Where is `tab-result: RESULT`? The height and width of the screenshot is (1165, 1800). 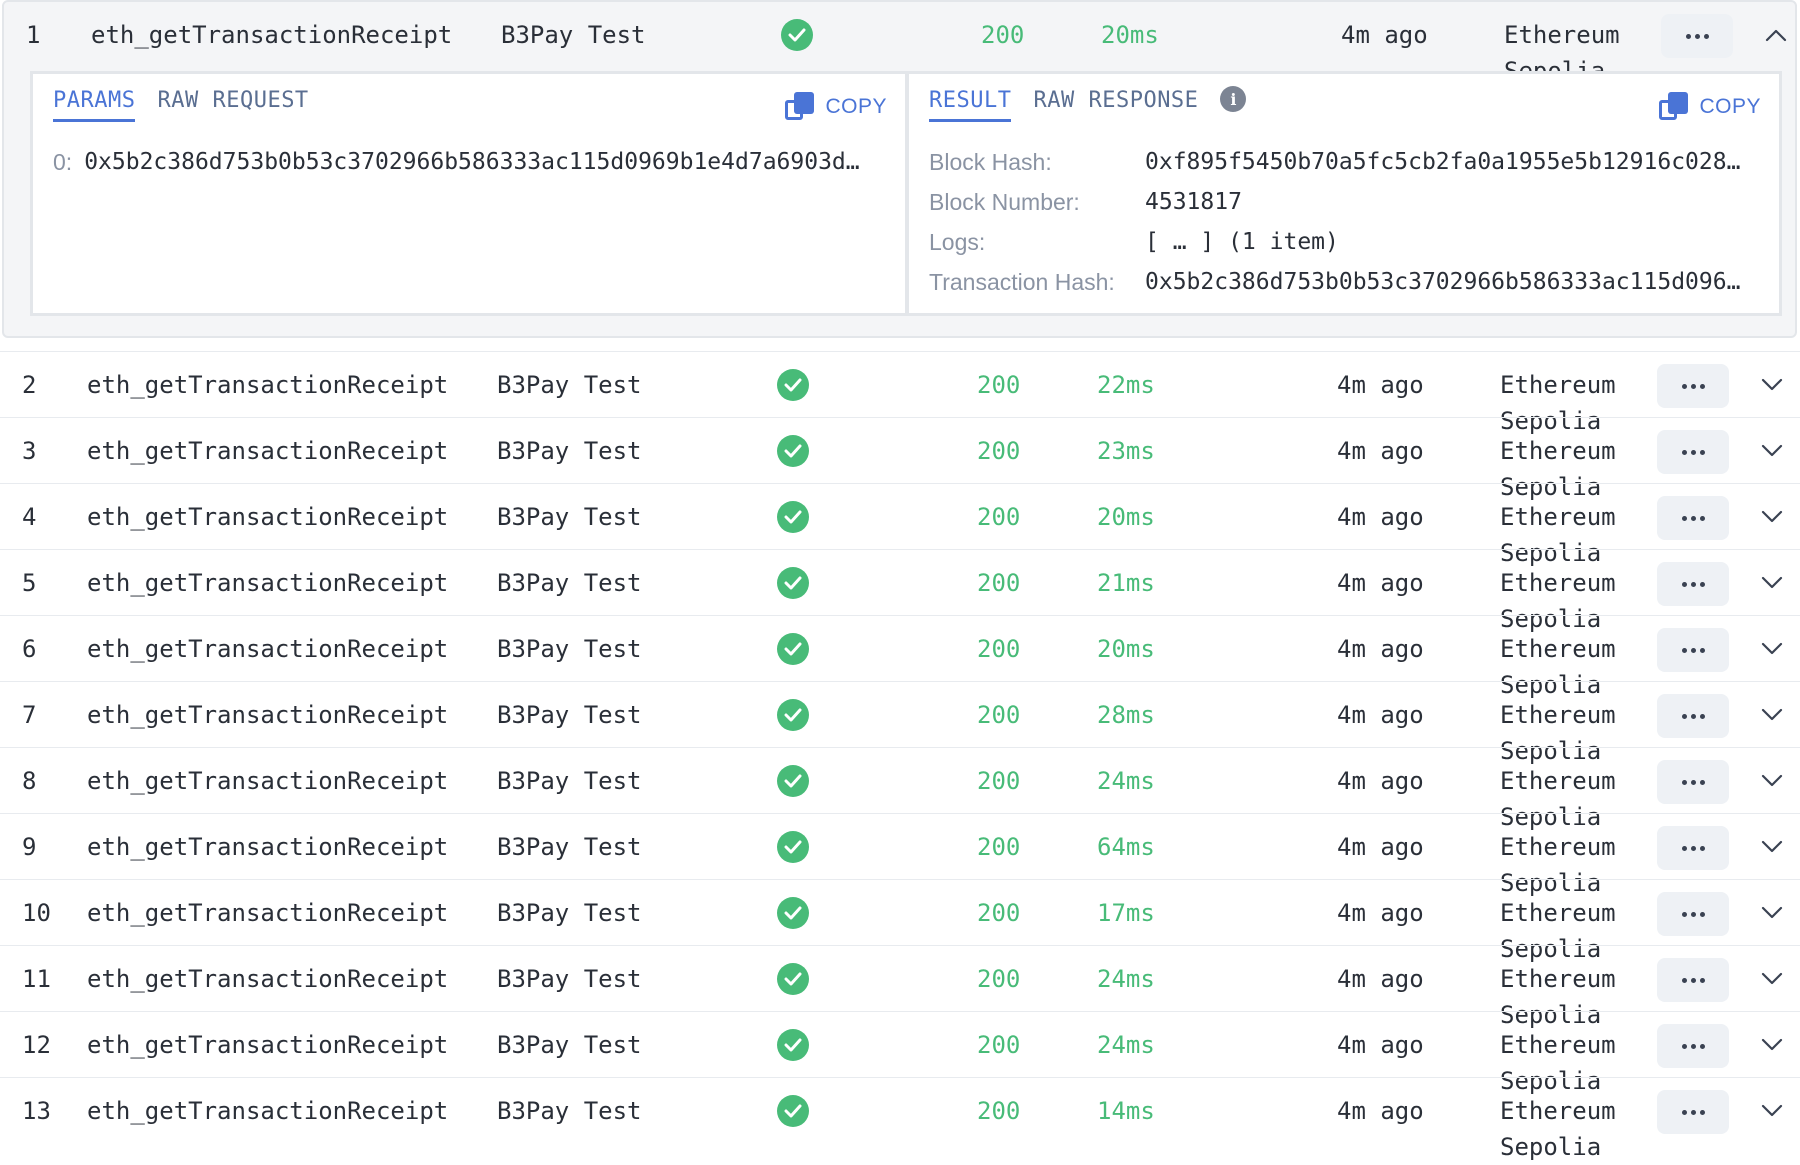 tab-result: RESULT is located at coordinates (970, 105).